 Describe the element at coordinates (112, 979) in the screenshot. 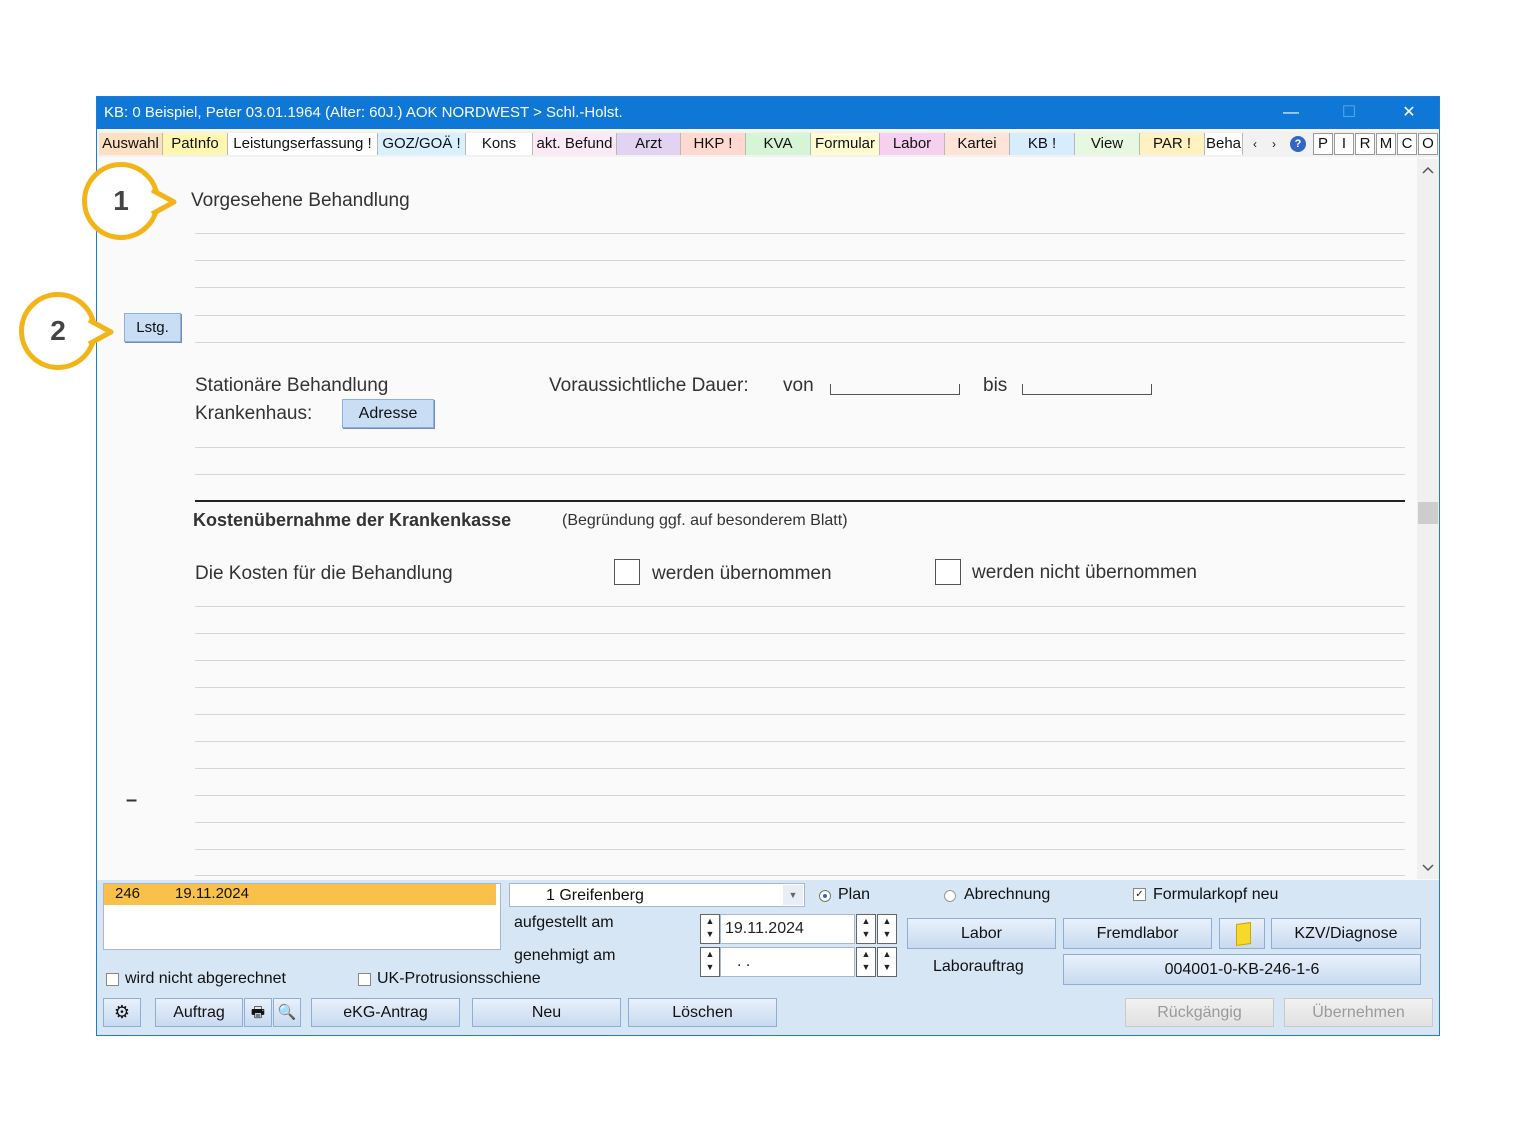

I see `wird-nicht-abgerechnet-checkbox` at that location.